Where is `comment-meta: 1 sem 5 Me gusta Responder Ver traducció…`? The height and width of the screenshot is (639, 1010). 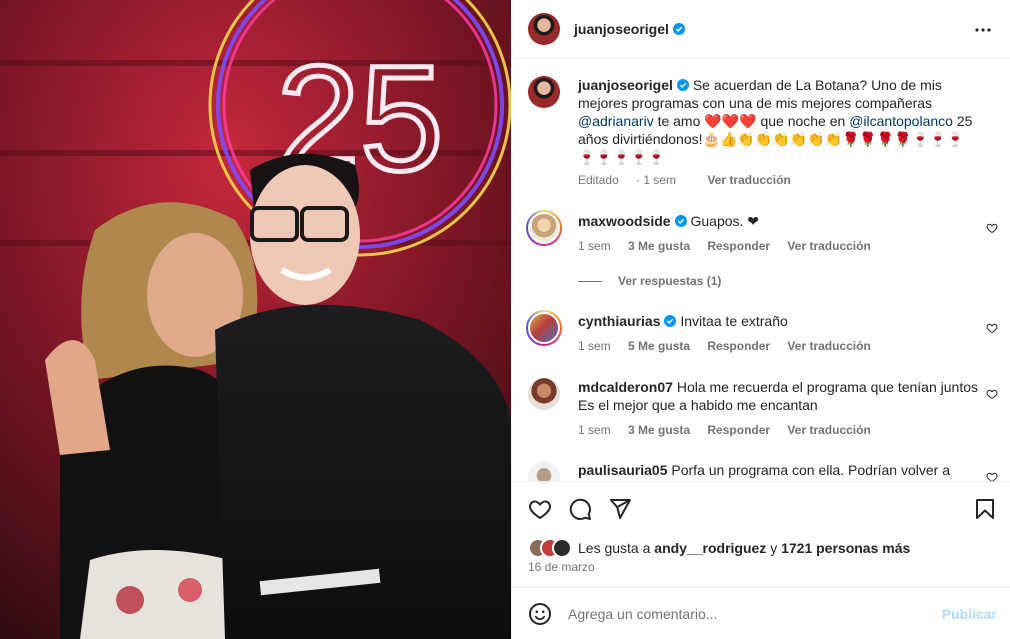
comment-meta: 1 sem 5 Me gusta Responder Ver traducció… is located at coordinates (724, 346).